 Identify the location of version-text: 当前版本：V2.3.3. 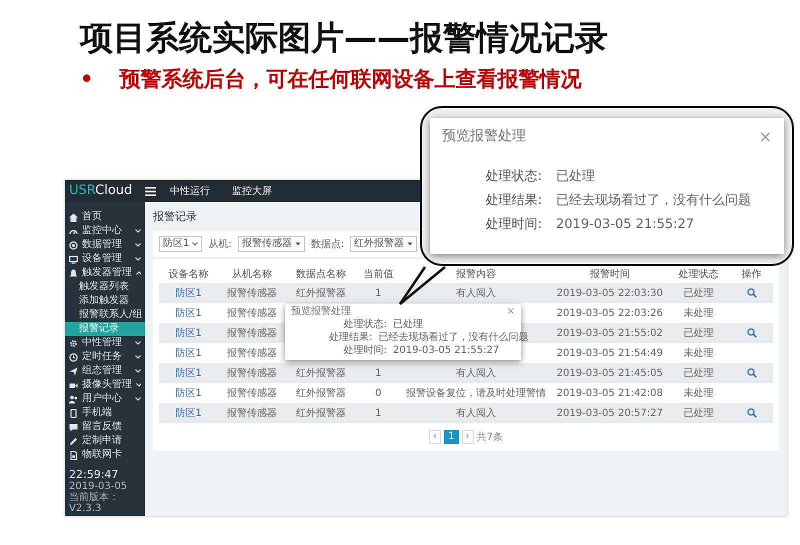
(94, 503).